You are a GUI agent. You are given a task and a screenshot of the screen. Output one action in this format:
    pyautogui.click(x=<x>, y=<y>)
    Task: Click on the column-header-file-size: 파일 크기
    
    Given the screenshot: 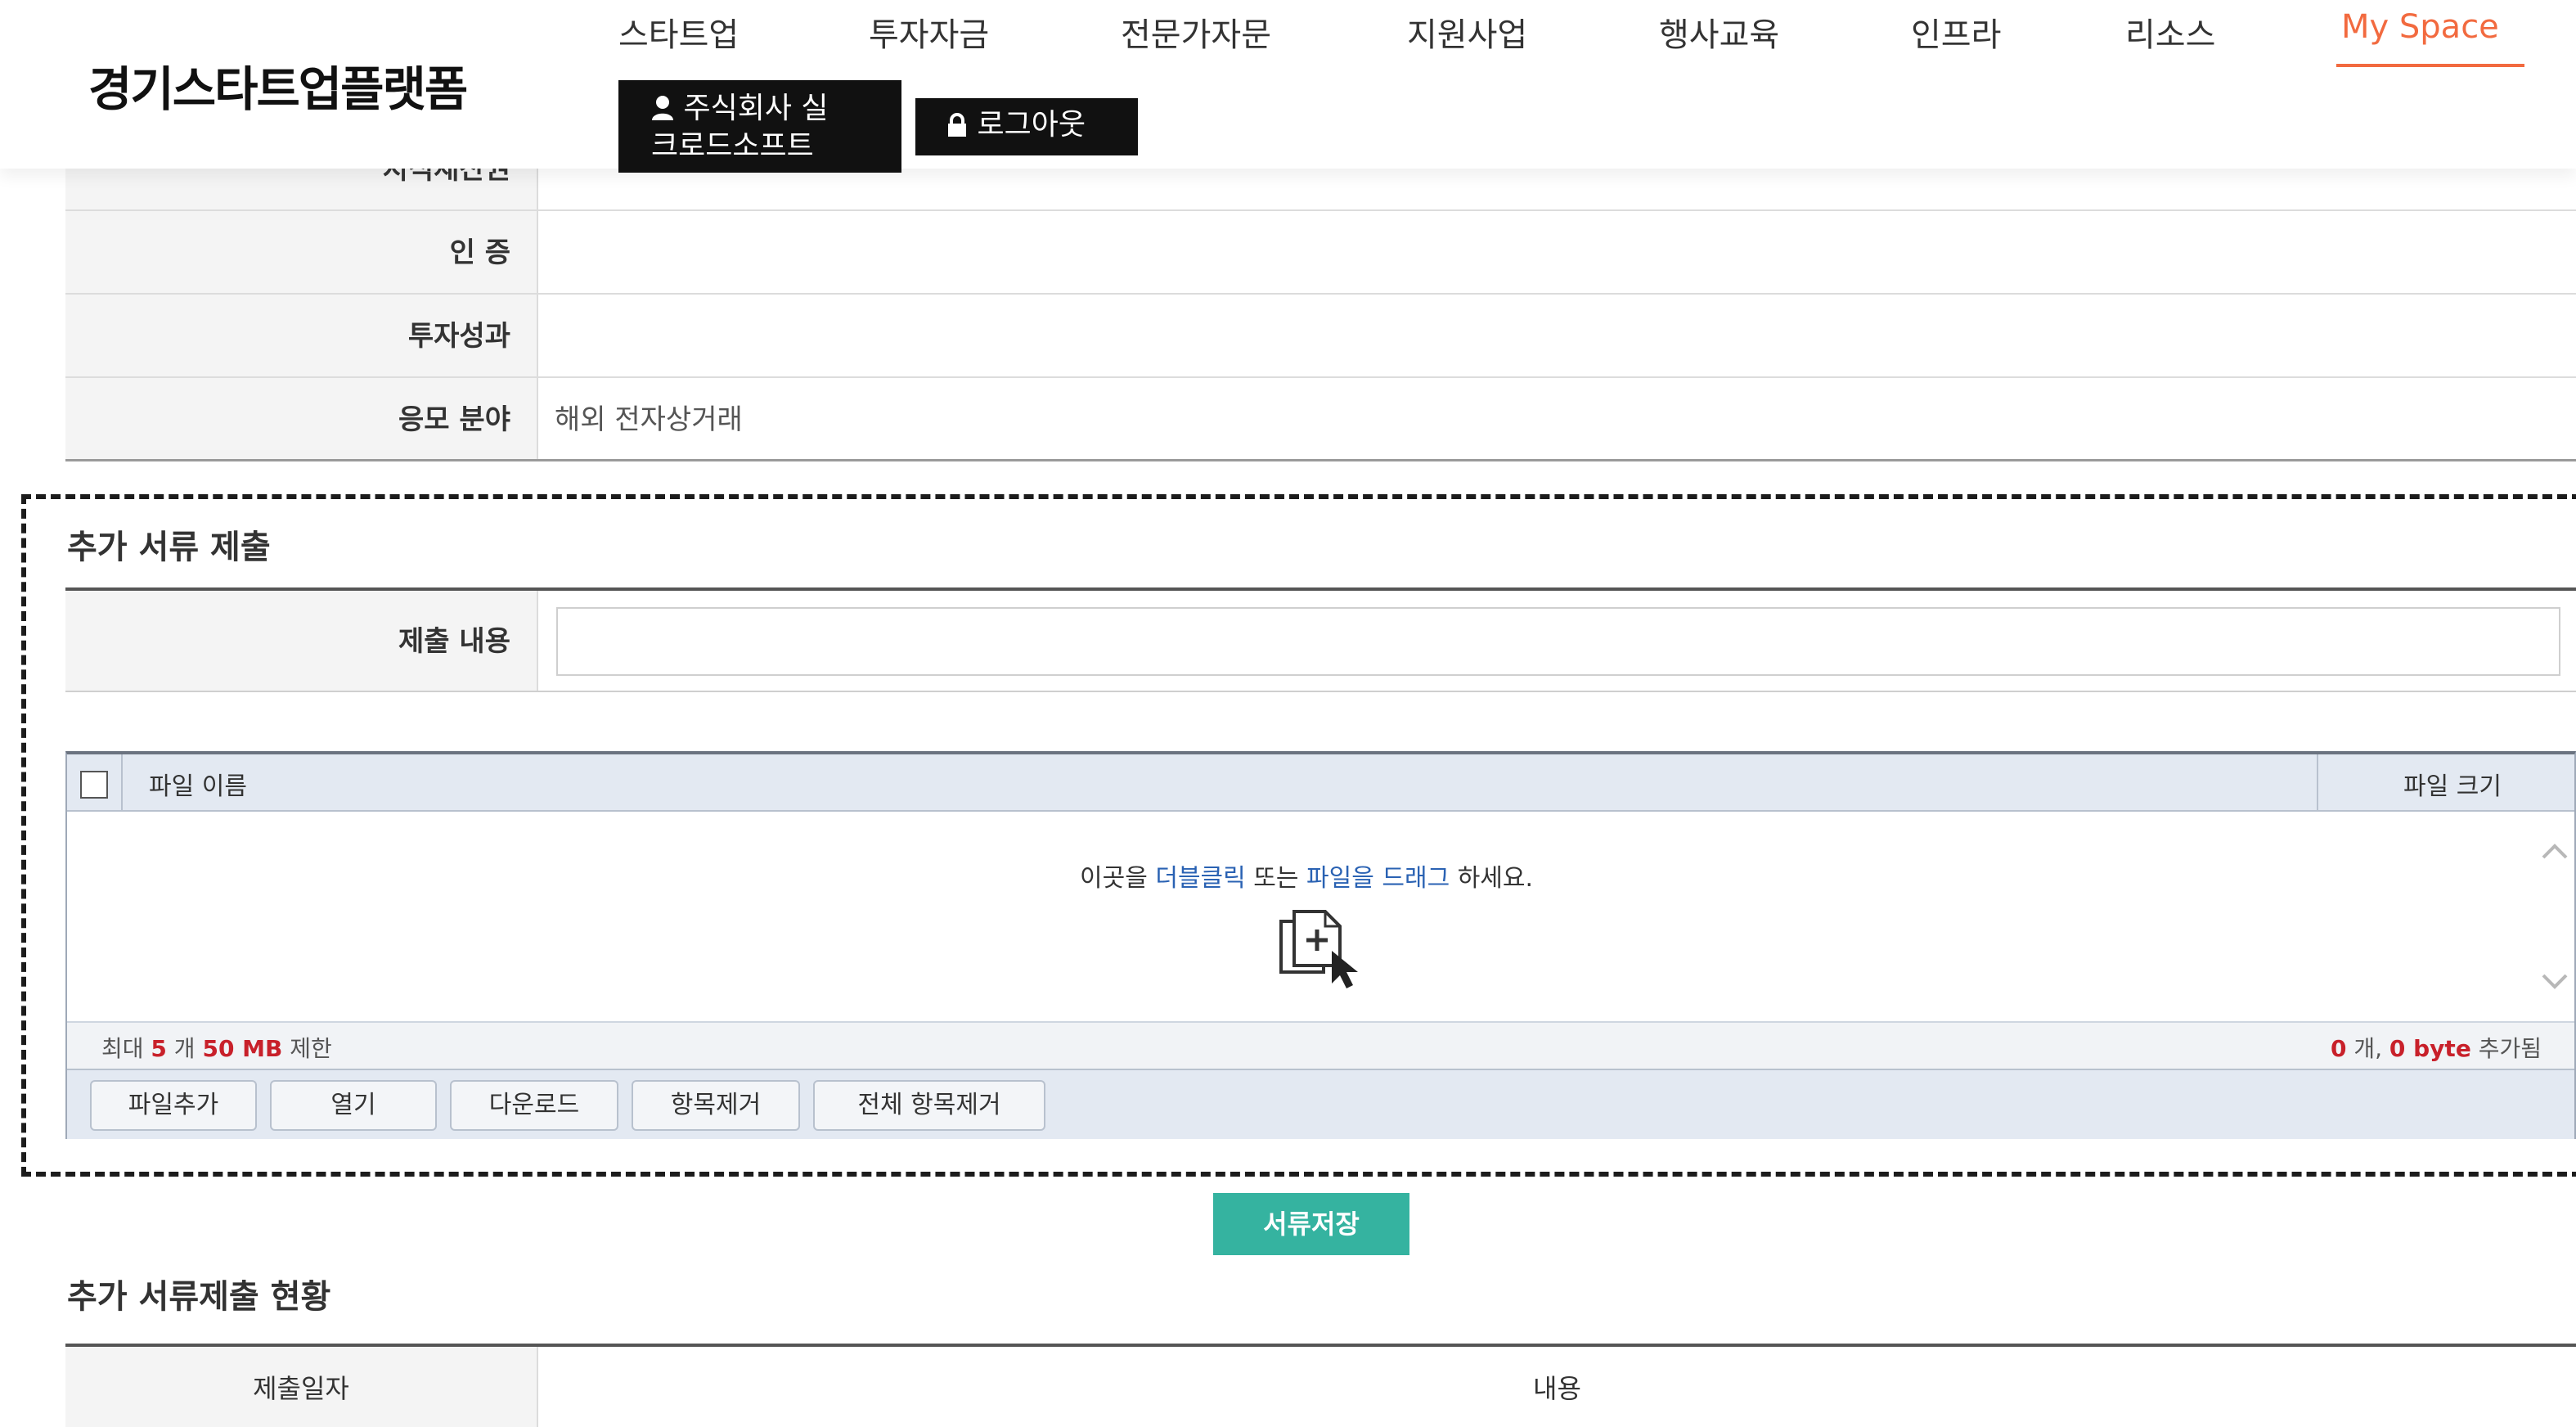 What is the action you would take?
    pyautogui.click(x=2452, y=784)
    